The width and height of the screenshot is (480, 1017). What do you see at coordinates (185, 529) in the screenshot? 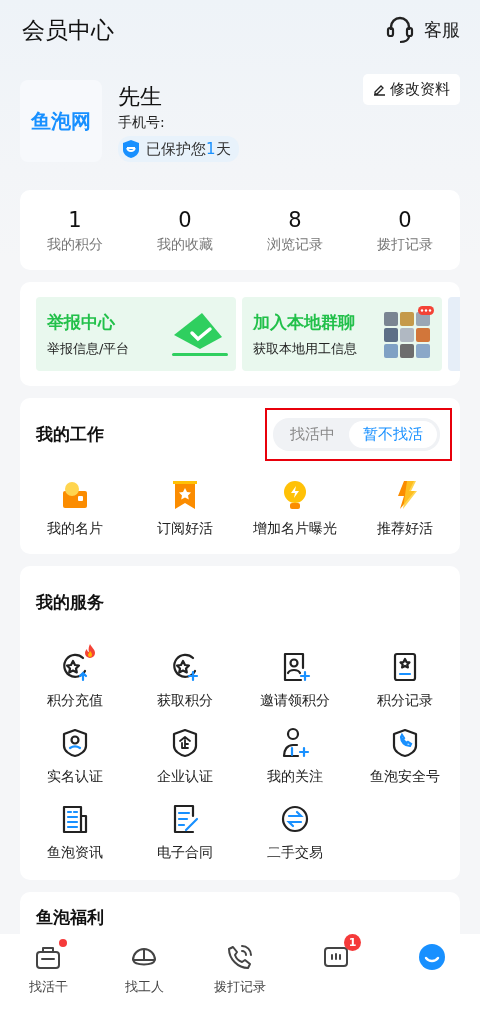
I see `work-label: 订阅好活` at bounding box center [185, 529].